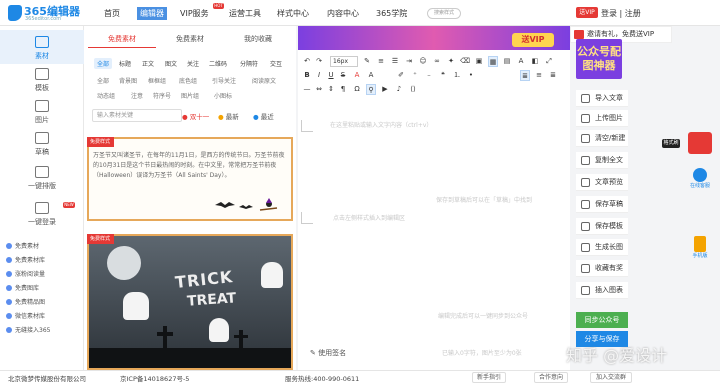 The width and height of the screenshot is (720, 383). What do you see at coordinates (128, 80) in the screenshot?
I see `subcategory-background: 背景图` at bounding box center [128, 80].